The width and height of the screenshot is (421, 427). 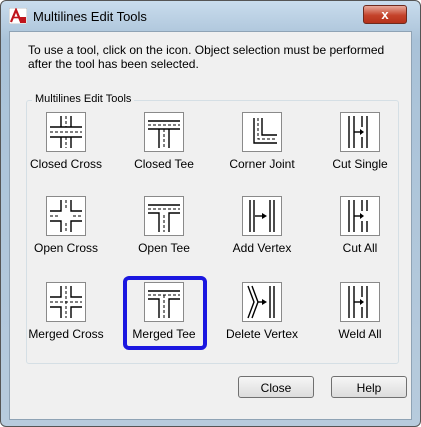 What do you see at coordinates (369, 387) in the screenshot?
I see `help-button: Help` at bounding box center [369, 387].